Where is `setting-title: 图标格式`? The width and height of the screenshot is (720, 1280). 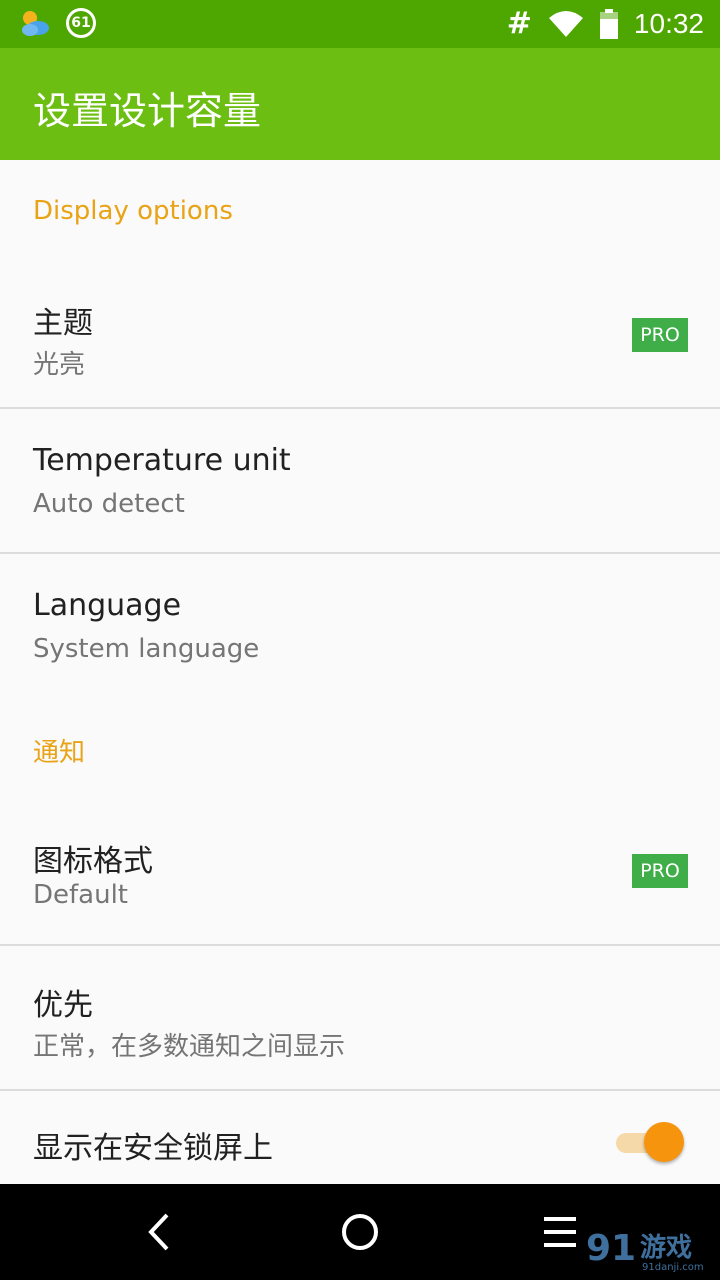
setting-title: 图标格式 is located at coordinates (93, 861).